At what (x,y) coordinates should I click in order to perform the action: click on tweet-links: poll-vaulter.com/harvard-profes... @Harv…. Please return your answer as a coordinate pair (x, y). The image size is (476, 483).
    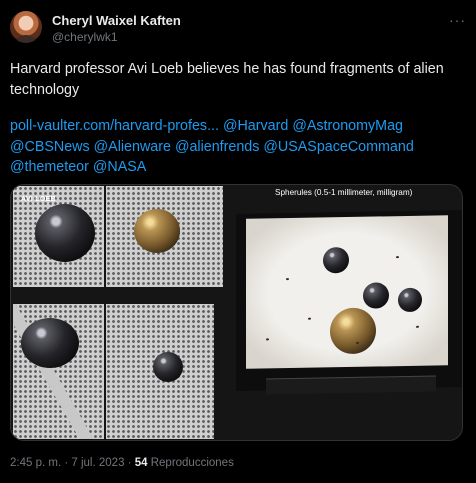
    Looking at the image, I should click on (238, 147).